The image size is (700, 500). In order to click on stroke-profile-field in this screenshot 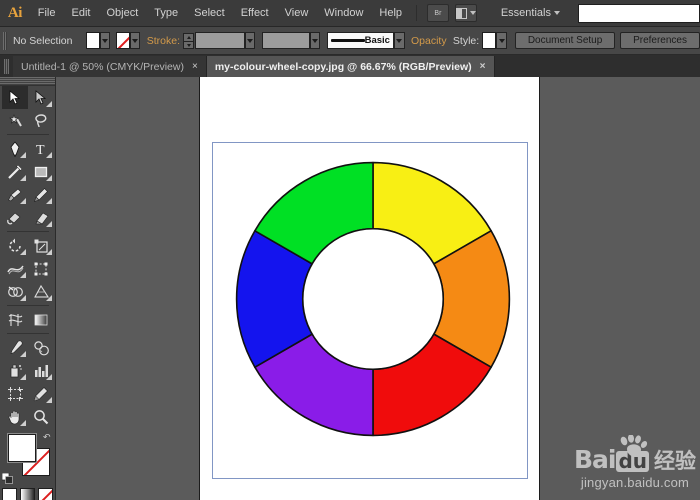, I will do `click(285, 40)`.